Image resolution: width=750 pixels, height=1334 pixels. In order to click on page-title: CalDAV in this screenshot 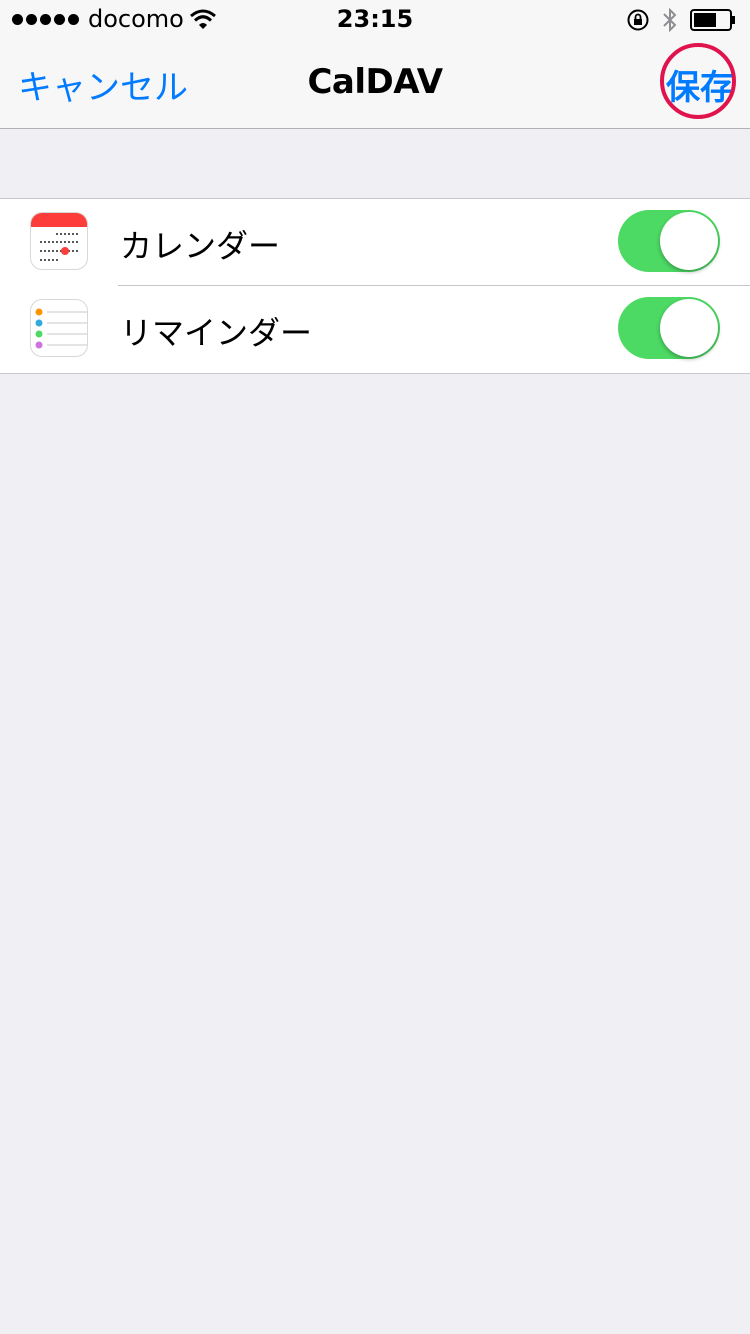, I will do `click(375, 82)`.